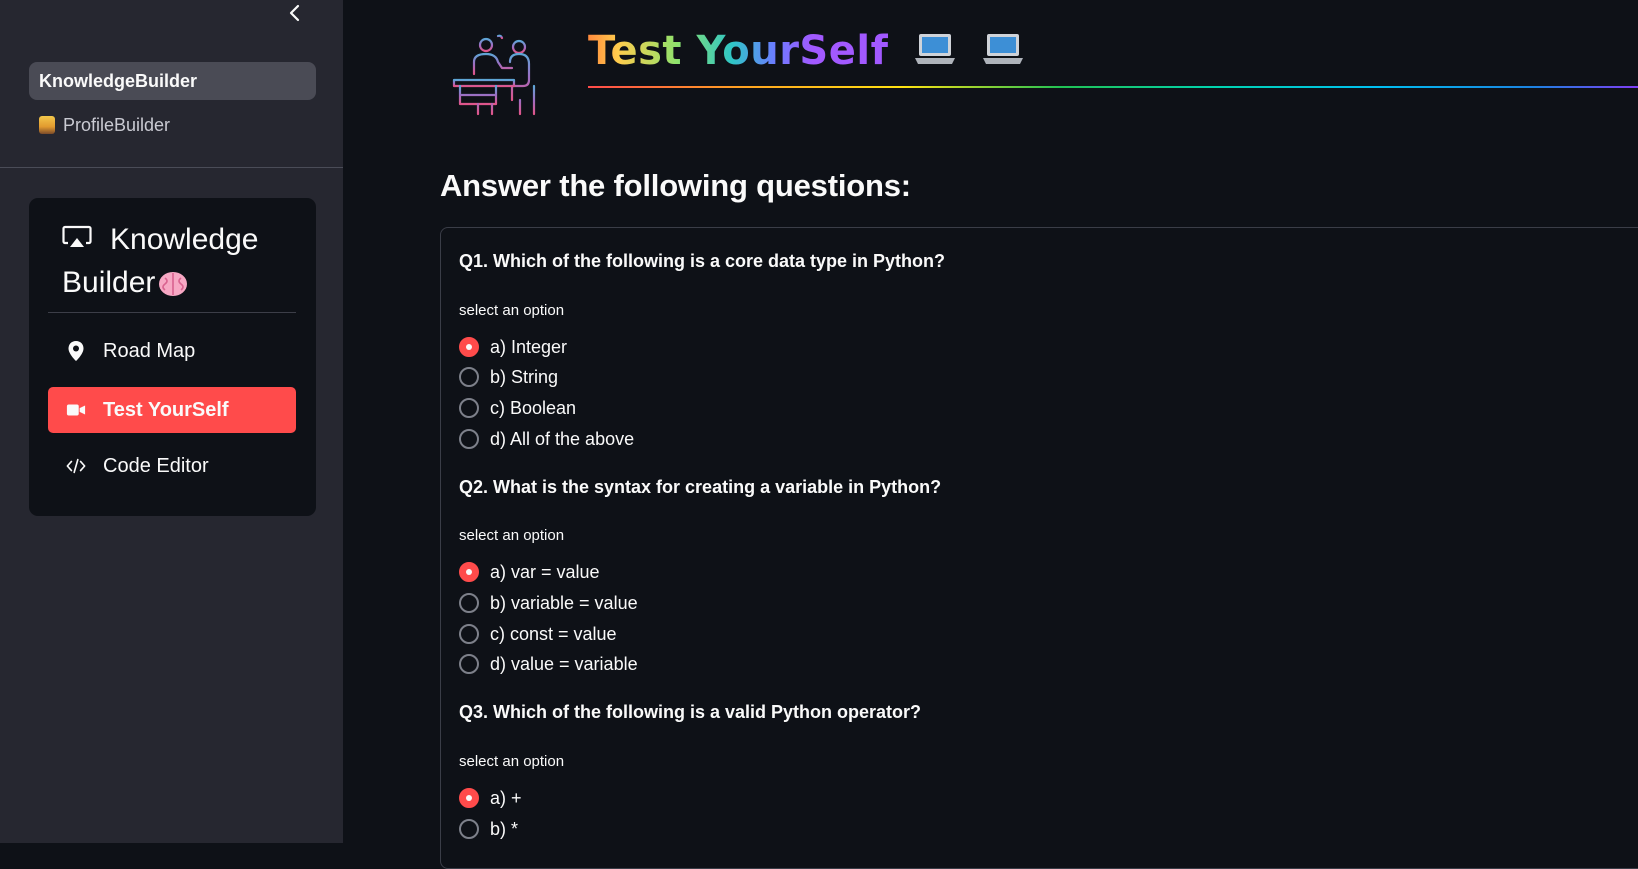  What do you see at coordinates (184, 239) in the screenshot?
I see `menu-title-line1: Knowledge` at bounding box center [184, 239].